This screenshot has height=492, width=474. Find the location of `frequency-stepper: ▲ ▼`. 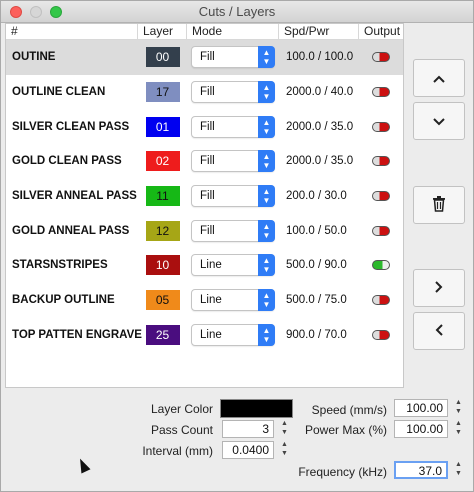

frequency-stepper: ▲ ▼ is located at coordinates (458, 470).